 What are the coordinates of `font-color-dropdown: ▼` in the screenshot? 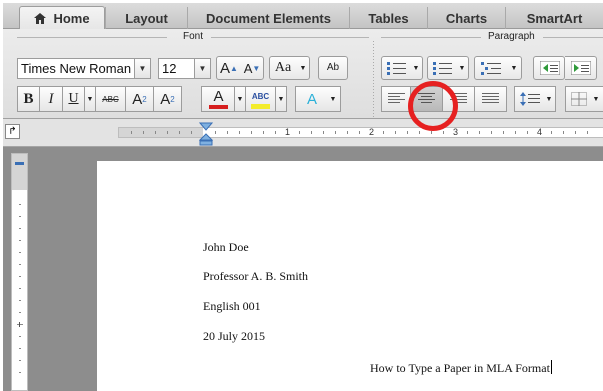 It's located at (240, 99).